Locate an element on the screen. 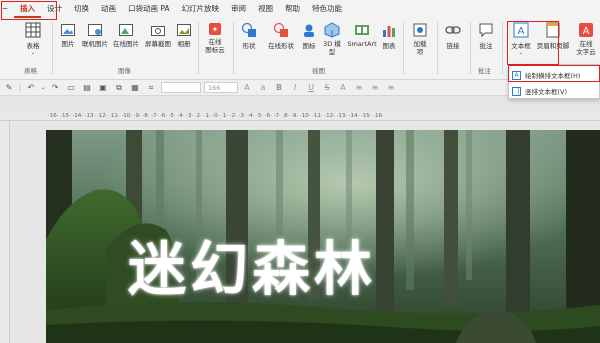  3d-model-button: 3D 模 型 is located at coordinates (332, 39).